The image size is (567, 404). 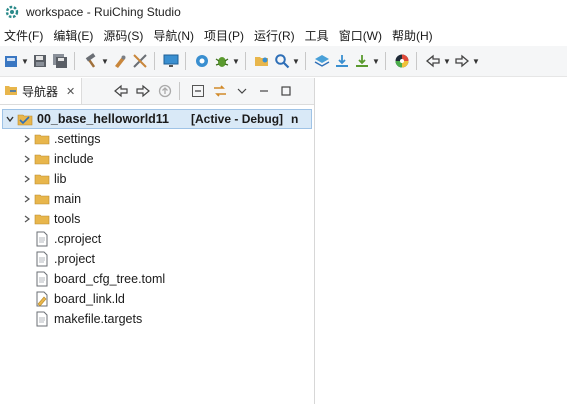 I want to click on new-dropdown-icon: ▼, so click(x=25, y=61).